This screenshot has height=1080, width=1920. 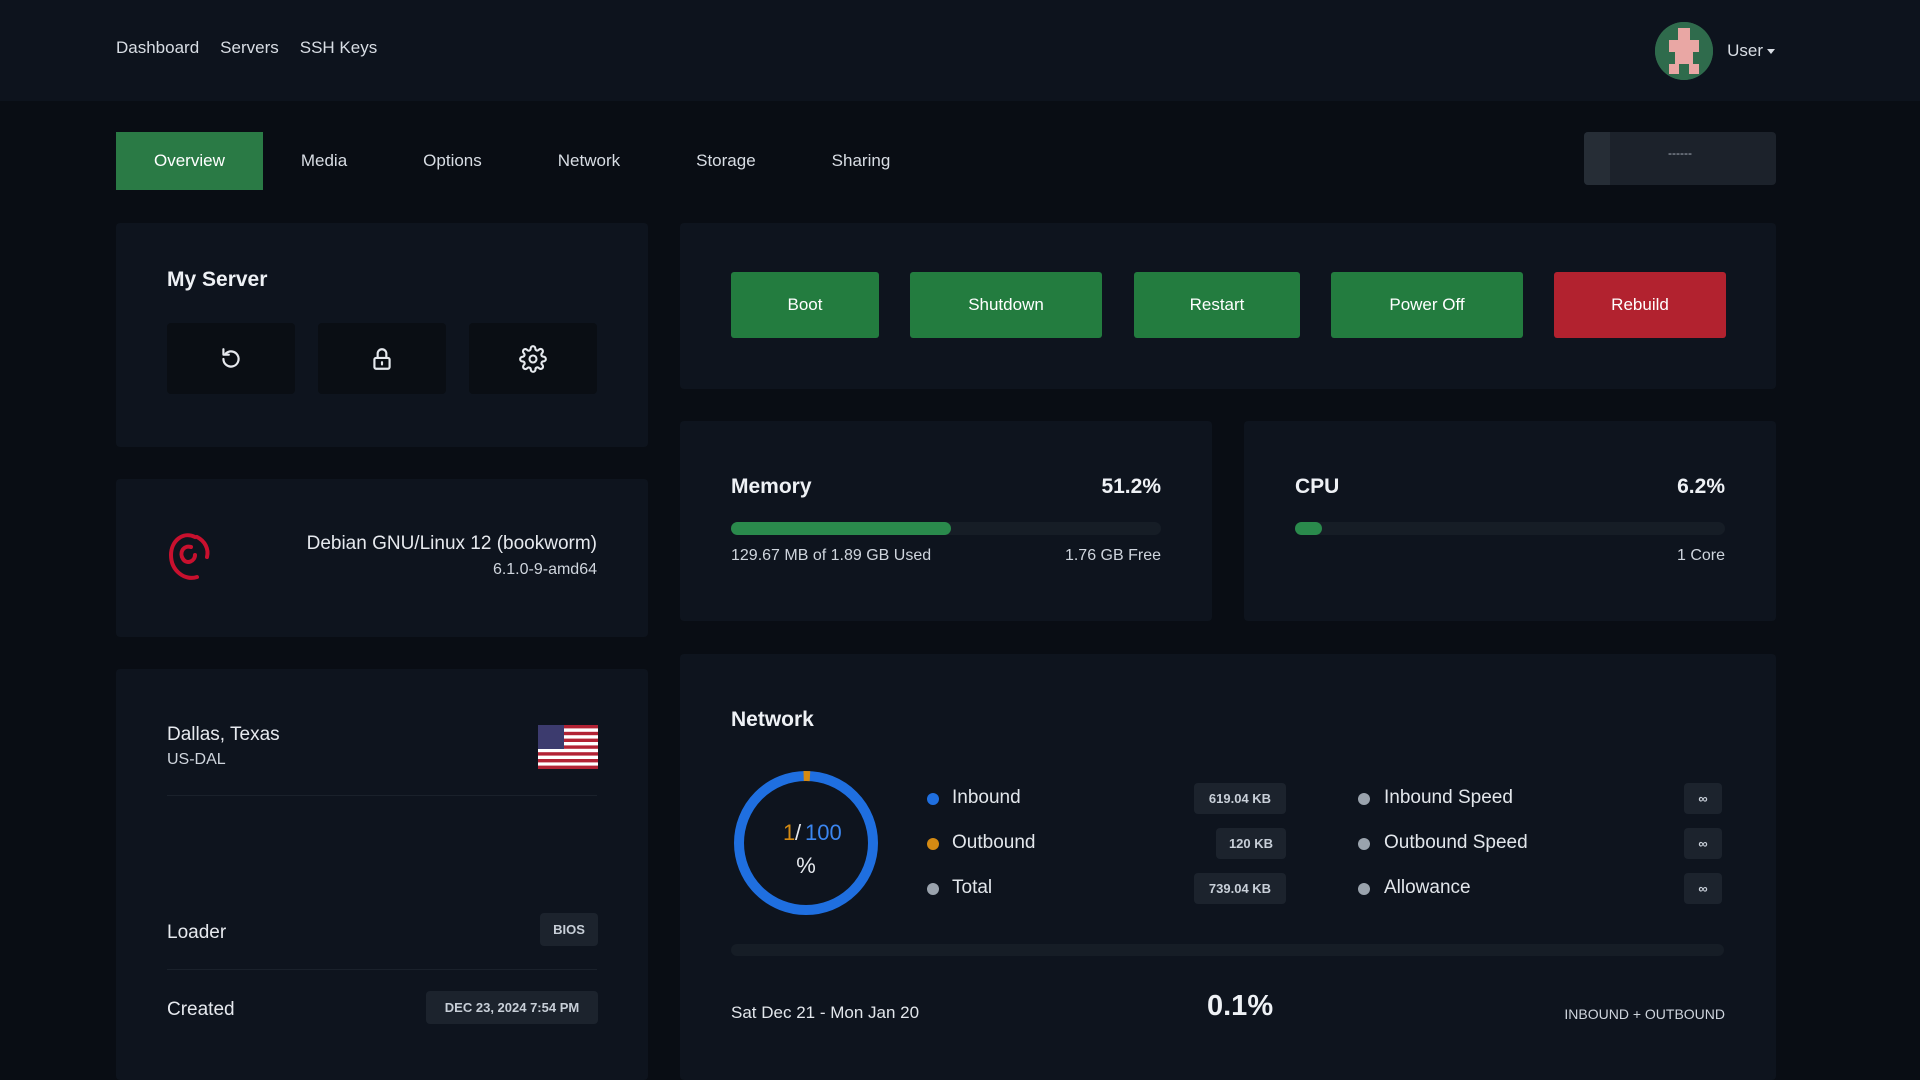 What do you see at coordinates (1640, 305) in the screenshot?
I see `rebuild-button: Rebuild` at bounding box center [1640, 305].